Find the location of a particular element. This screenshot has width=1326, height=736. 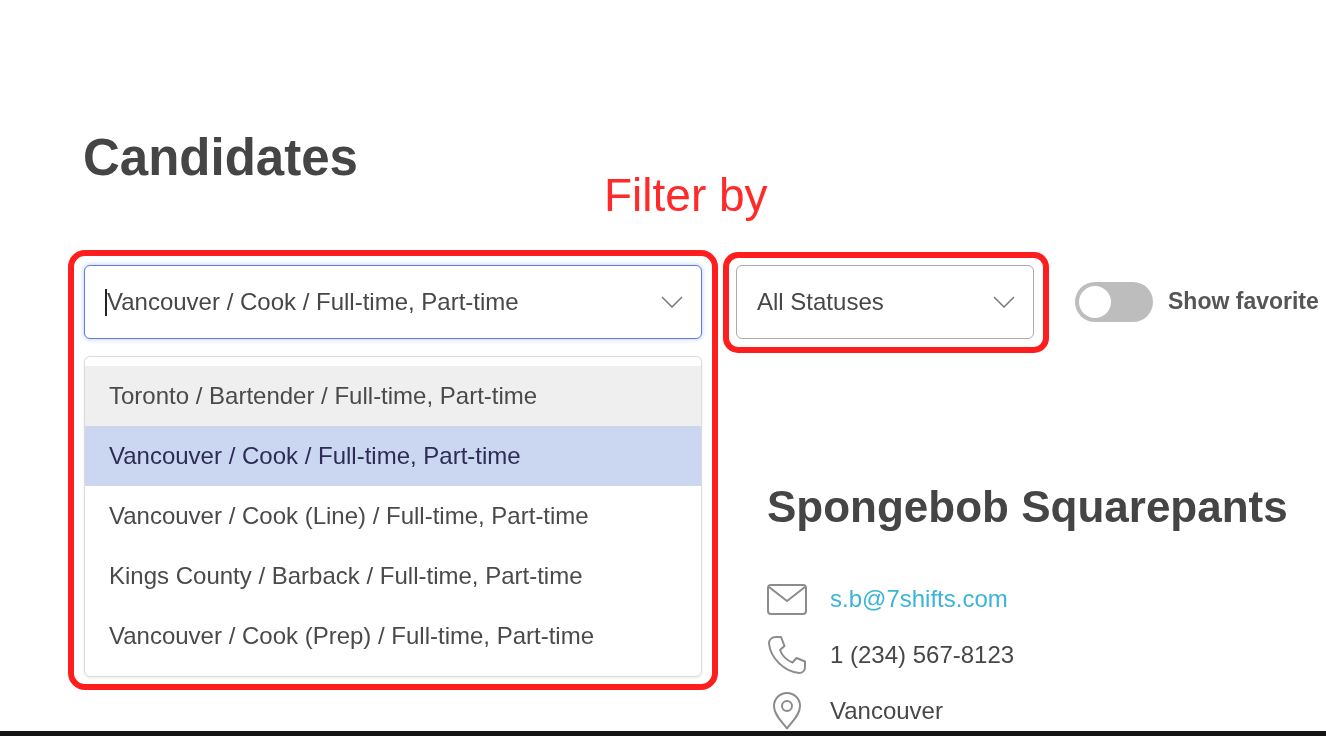

map-pin-icon is located at coordinates (787, 711).